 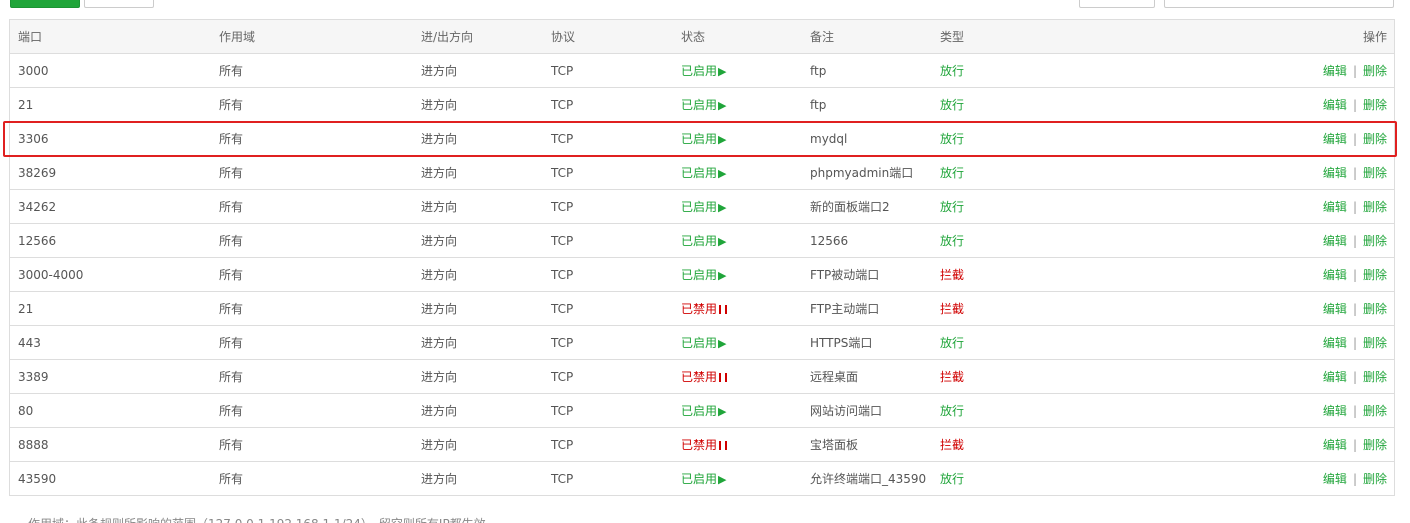 What do you see at coordinates (110, 274) in the screenshot?
I see `cell-port: 3000-4000` at bounding box center [110, 274].